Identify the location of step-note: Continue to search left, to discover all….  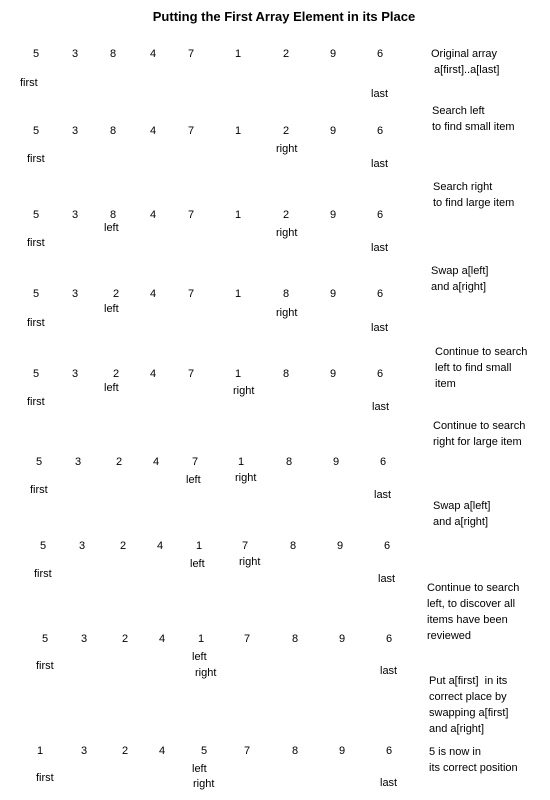
(473, 612).